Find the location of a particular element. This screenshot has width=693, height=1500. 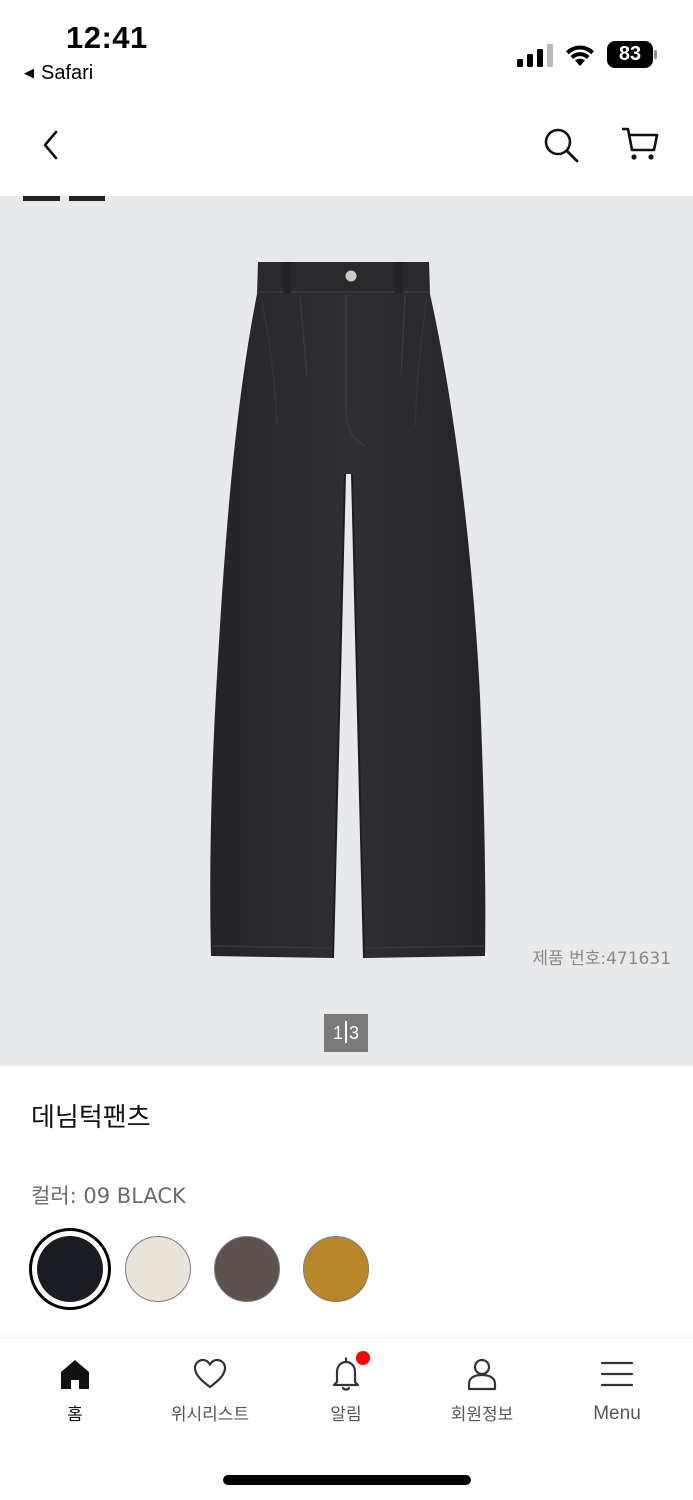

home-indicator is located at coordinates (347, 1480).